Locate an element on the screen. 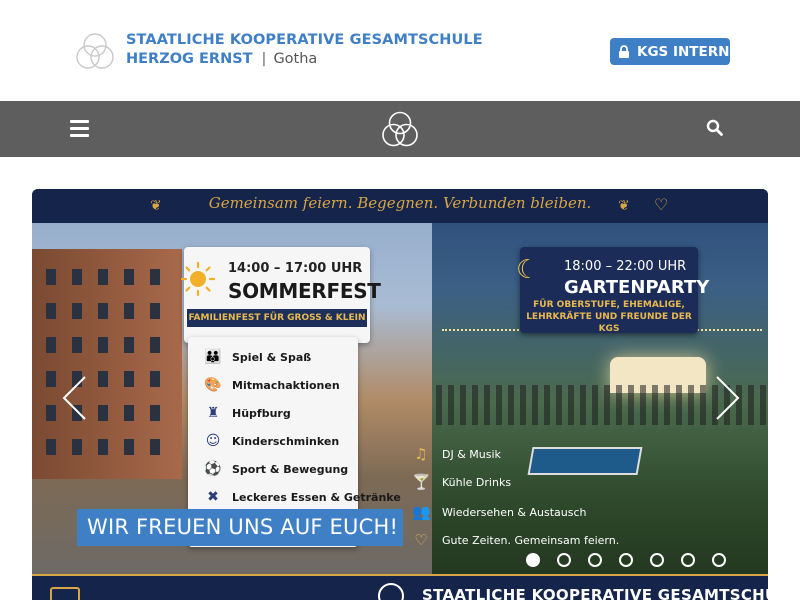  leaf-right-icon: ❦ is located at coordinates (624, 206).